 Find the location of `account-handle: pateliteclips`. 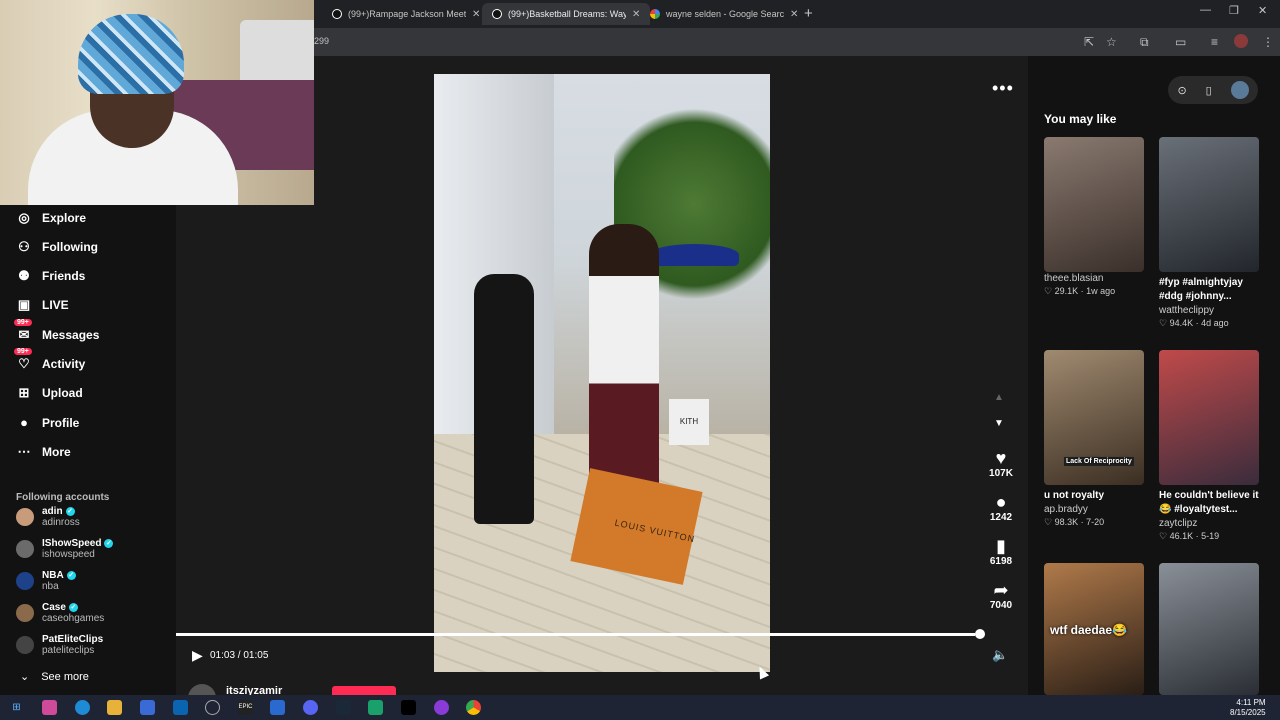

account-handle: pateliteclips is located at coordinates (68, 650).